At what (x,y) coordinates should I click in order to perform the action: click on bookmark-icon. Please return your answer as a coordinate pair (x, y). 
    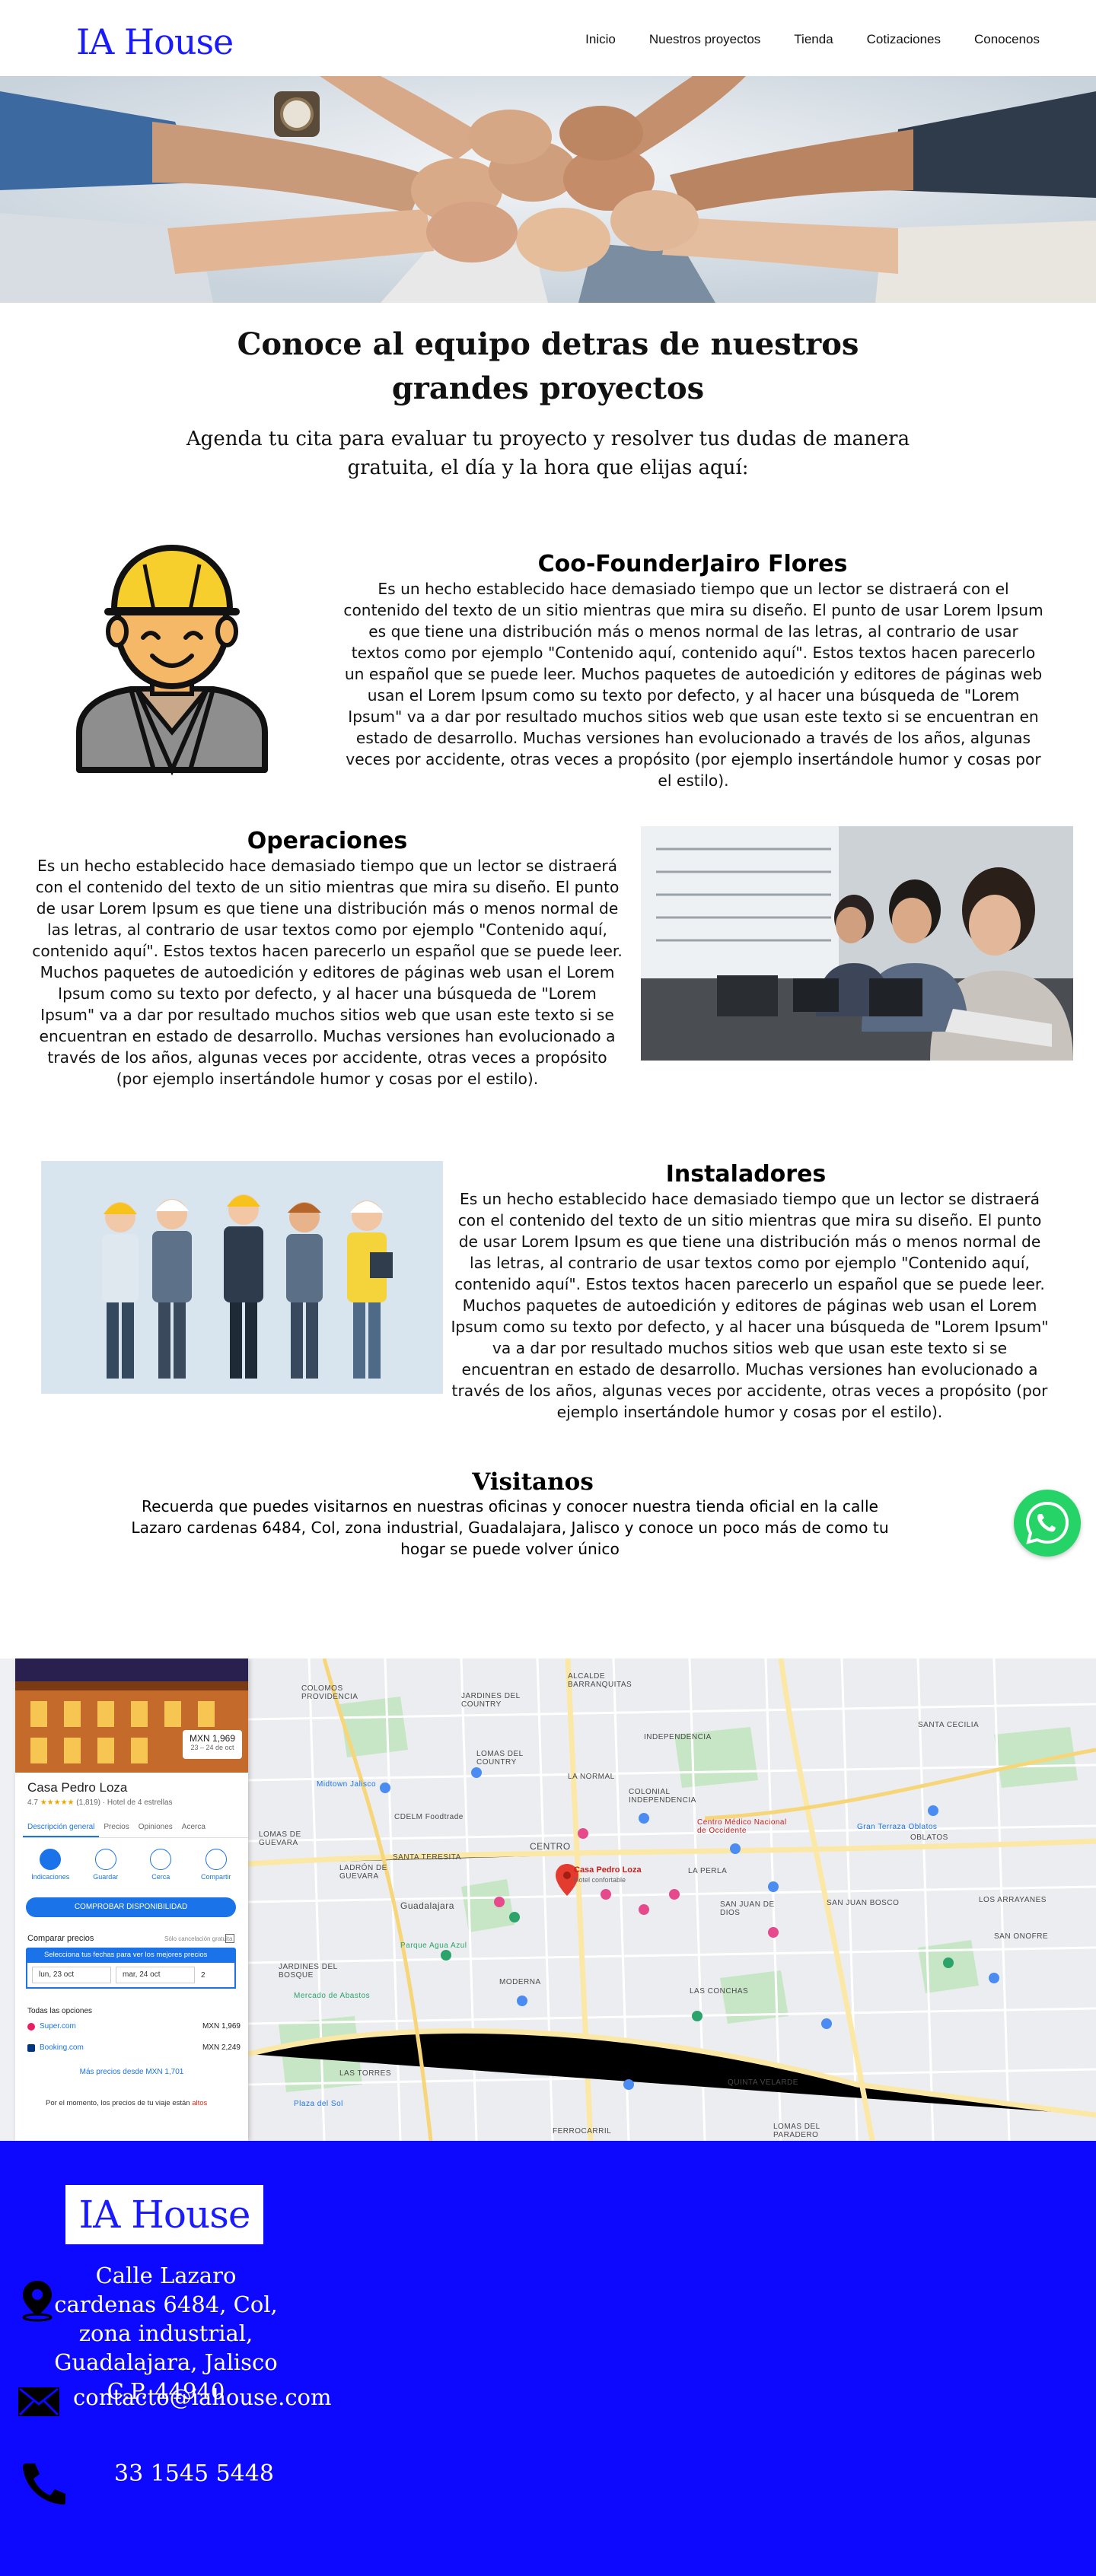
    Looking at the image, I should click on (105, 1859).